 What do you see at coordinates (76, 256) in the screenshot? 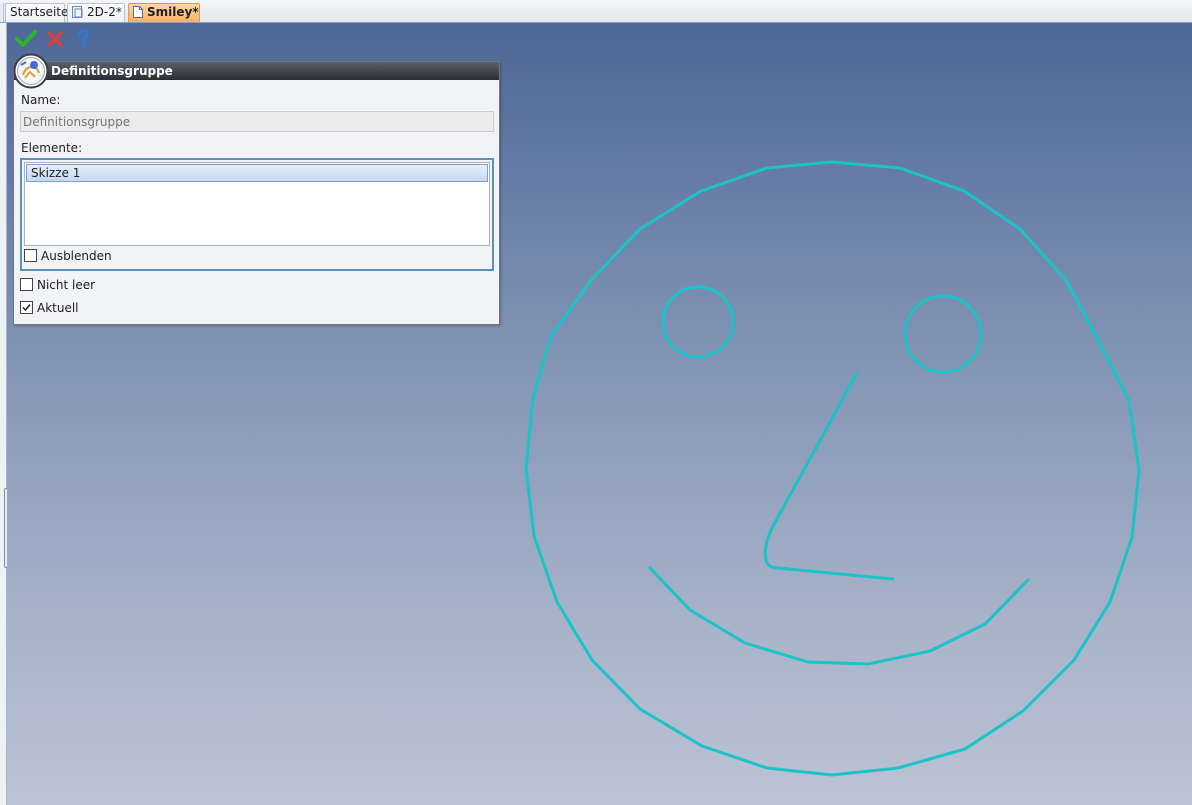
I see `hide-label: Ausblenden` at bounding box center [76, 256].